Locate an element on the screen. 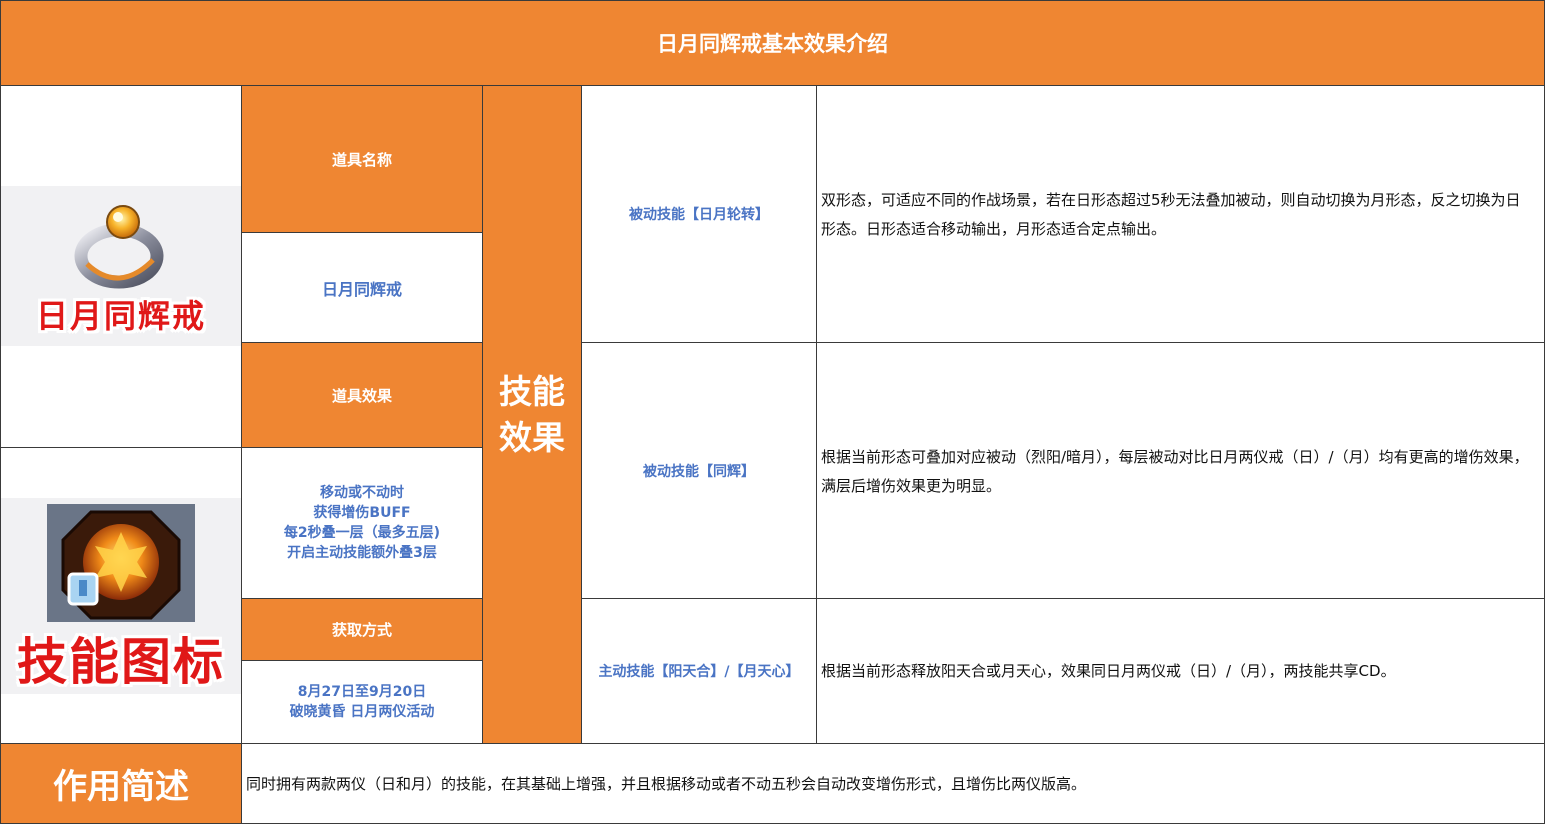 This screenshot has height=824, width=1545. skill-effect-label-line: 效果 is located at coordinates (532, 437).